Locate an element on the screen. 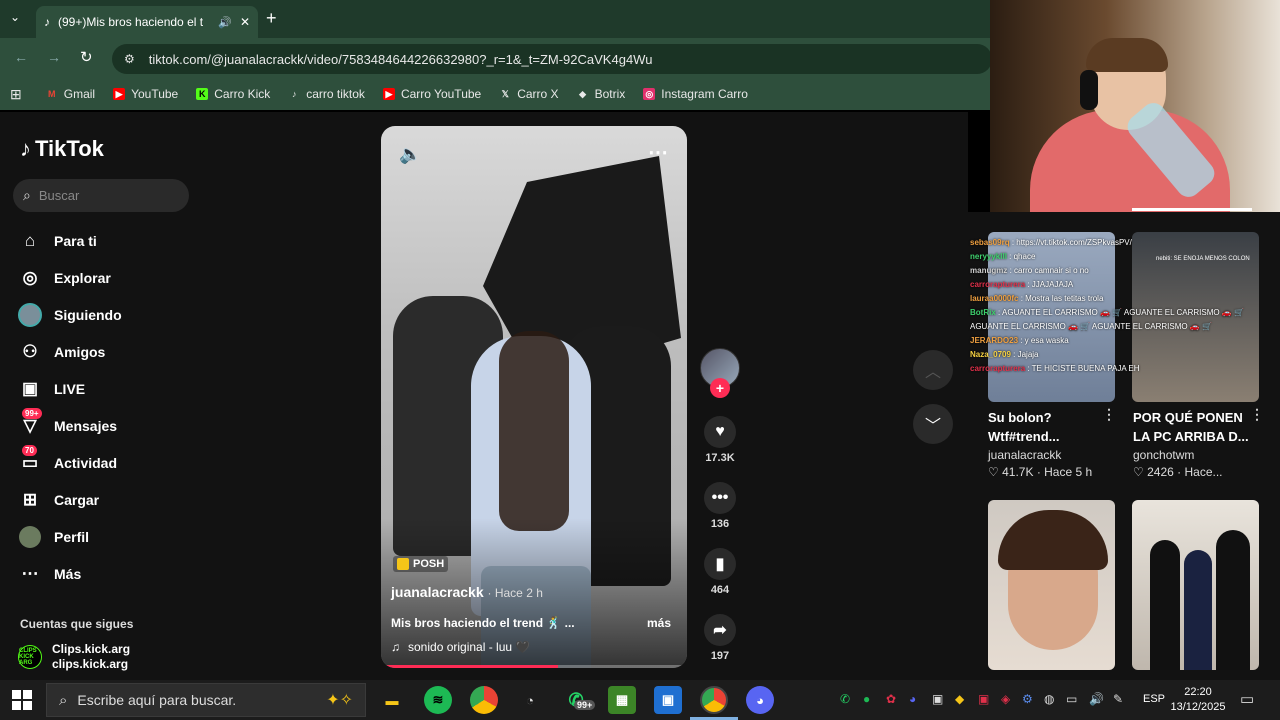  reload-icon: ↻ is located at coordinates (86, 57).